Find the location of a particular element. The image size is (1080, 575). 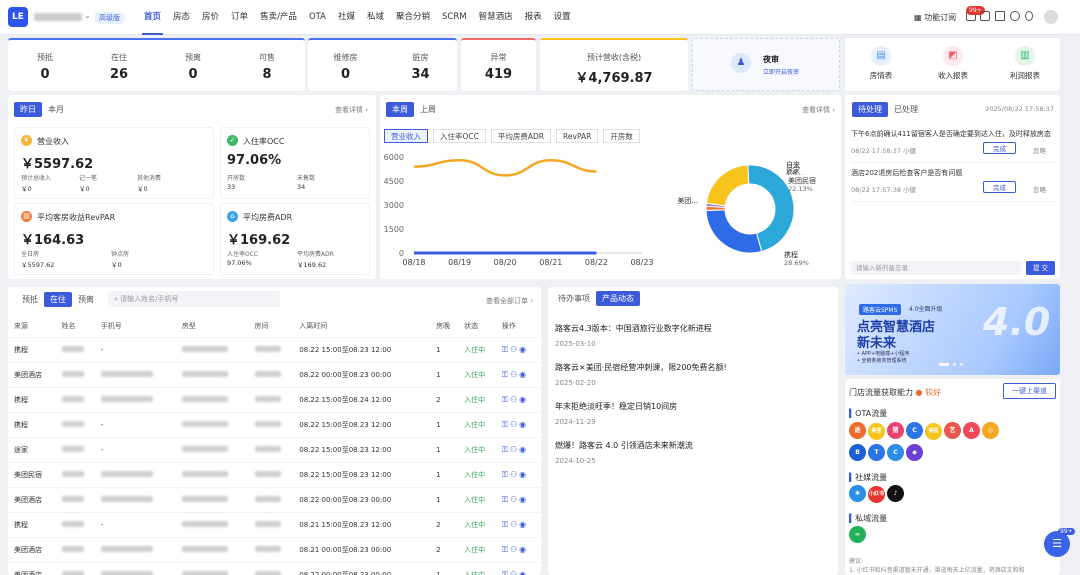

todo-done-button: 完成 is located at coordinates (999, 148).